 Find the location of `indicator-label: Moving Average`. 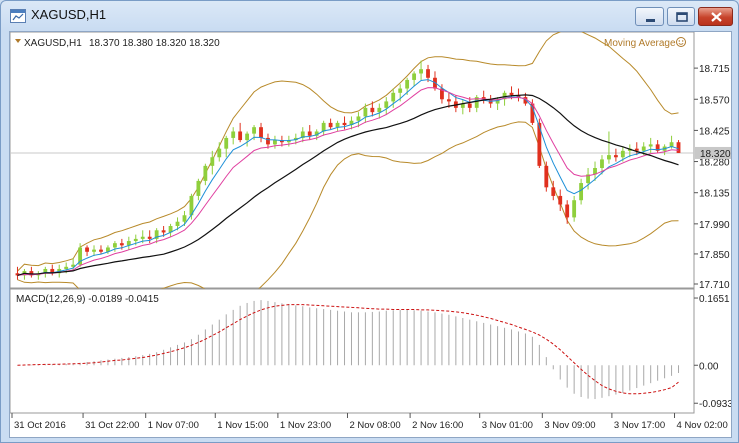

indicator-label: Moving Average is located at coordinates (645, 43).